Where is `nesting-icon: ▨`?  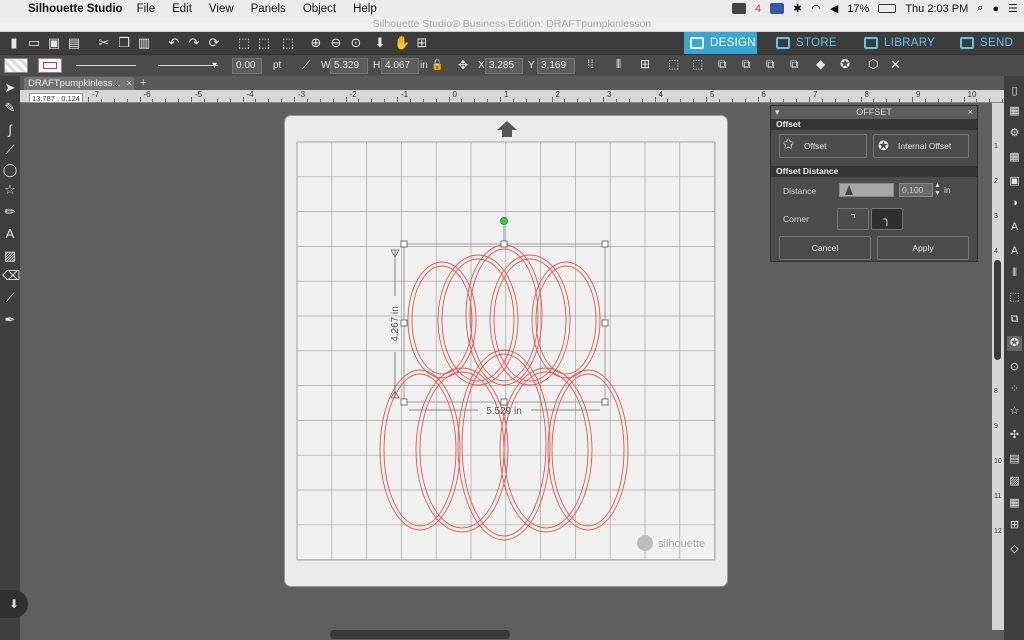 nesting-icon: ▨ is located at coordinates (1014, 481).